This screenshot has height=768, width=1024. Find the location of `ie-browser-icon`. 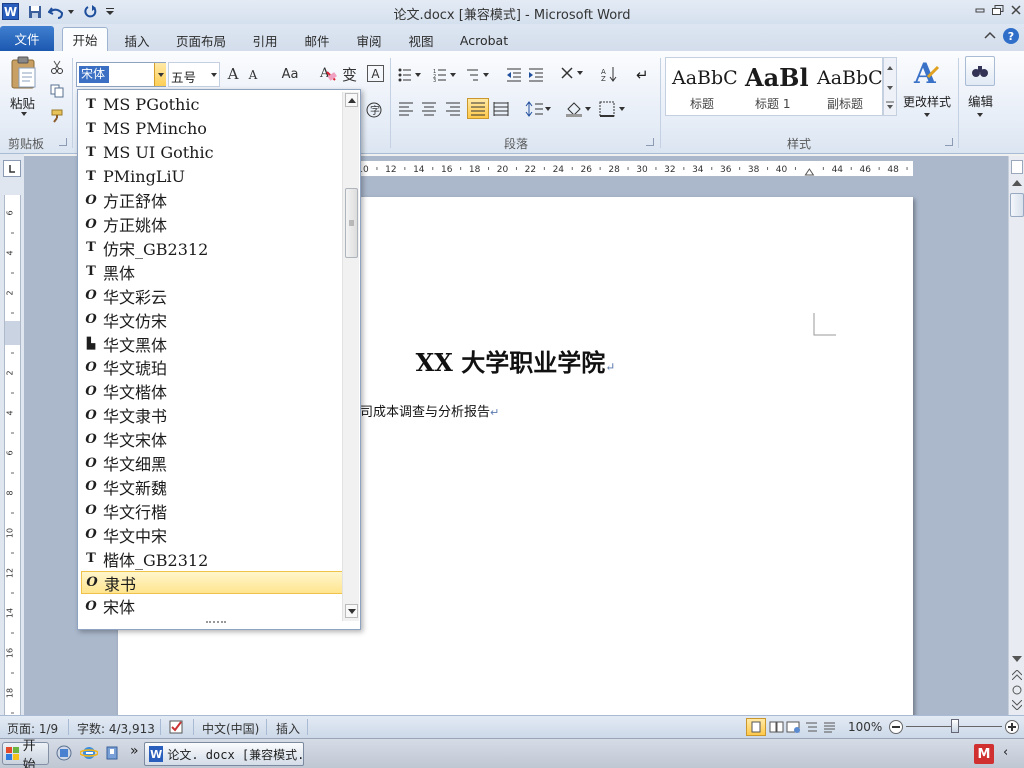

ie-browser-icon is located at coordinates (89, 753).